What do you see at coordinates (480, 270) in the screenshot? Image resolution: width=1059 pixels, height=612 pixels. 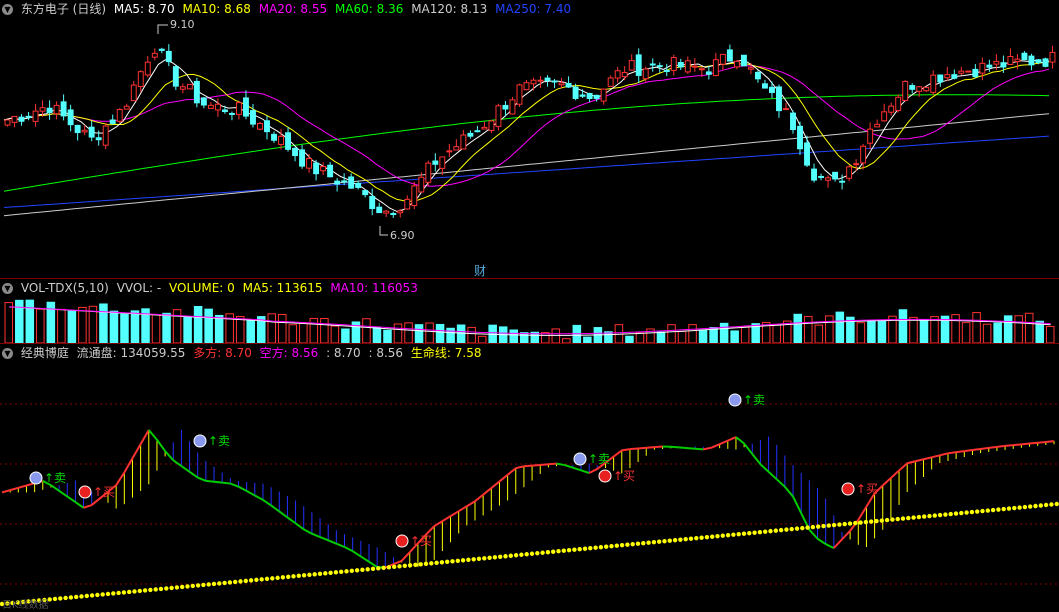 I see `finance-badge: 财` at bounding box center [480, 270].